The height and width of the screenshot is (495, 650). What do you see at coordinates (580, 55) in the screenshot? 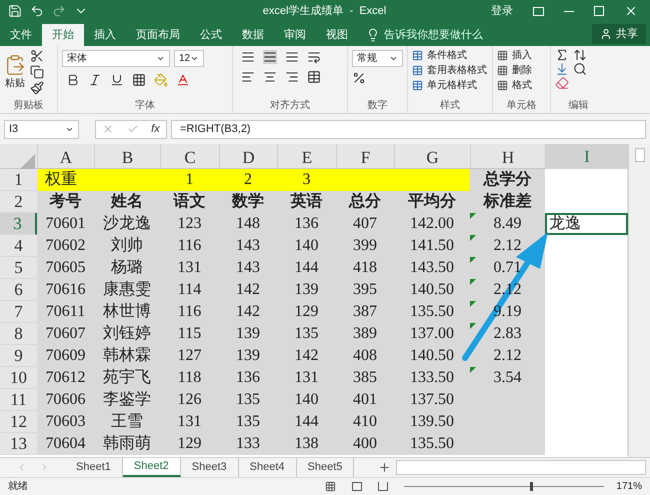
I see `sort-icon` at bounding box center [580, 55].